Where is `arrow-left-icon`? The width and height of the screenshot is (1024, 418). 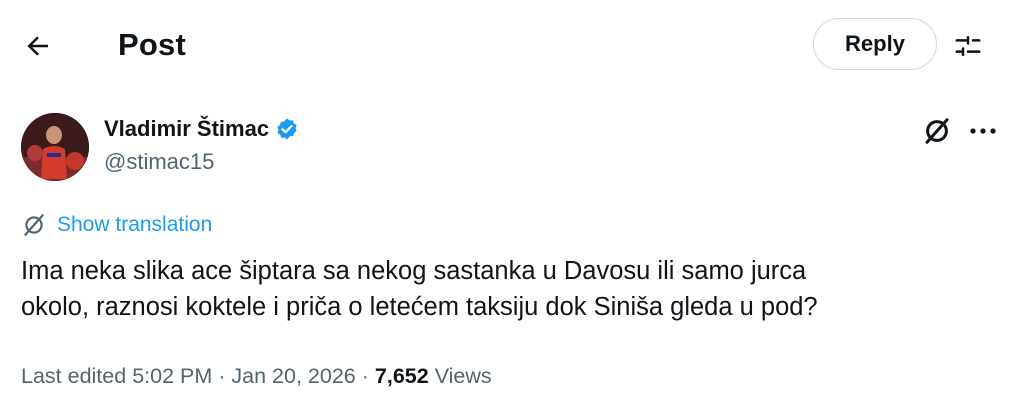
arrow-left-icon is located at coordinates (37, 46).